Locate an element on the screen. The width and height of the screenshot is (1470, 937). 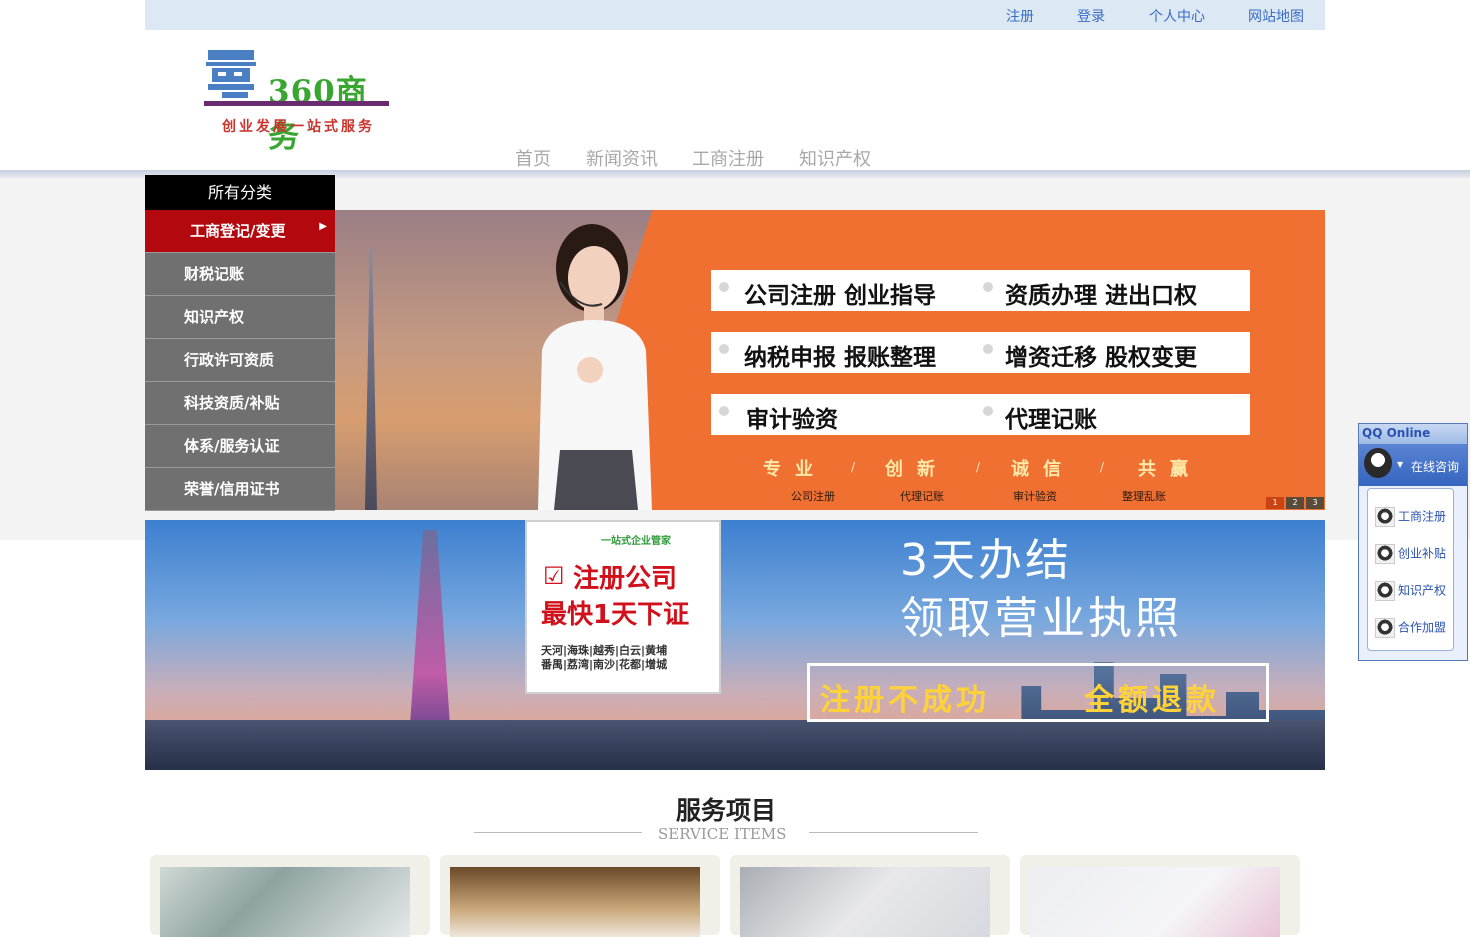
category-item-label: 知识产权 is located at coordinates (214, 317).